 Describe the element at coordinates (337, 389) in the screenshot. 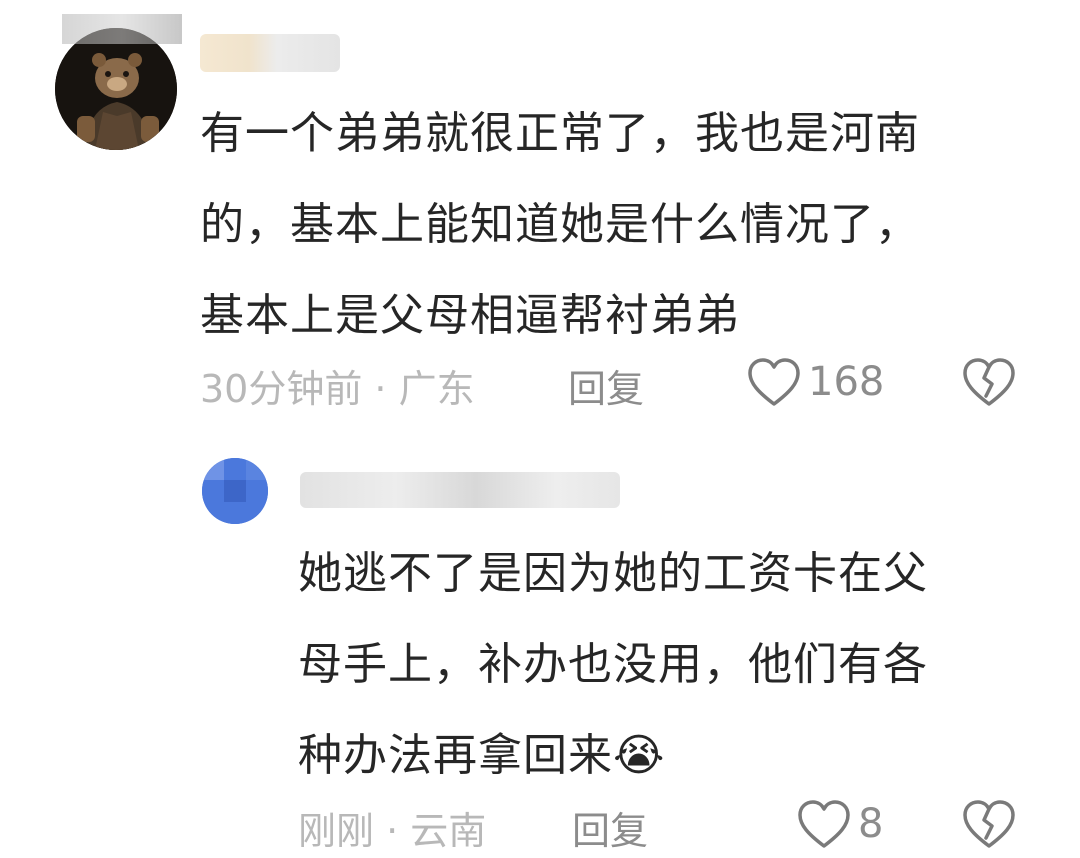

I see `comment-meta: 30分钟前 · 广东` at that location.